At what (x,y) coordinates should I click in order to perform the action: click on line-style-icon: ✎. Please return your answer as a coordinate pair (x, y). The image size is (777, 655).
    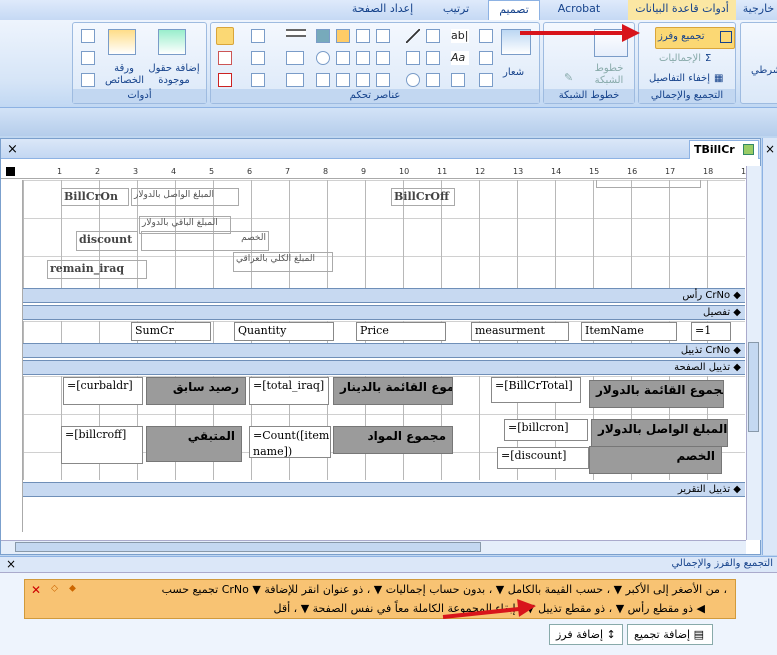
    Looking at the image, I should click on (573, 78).